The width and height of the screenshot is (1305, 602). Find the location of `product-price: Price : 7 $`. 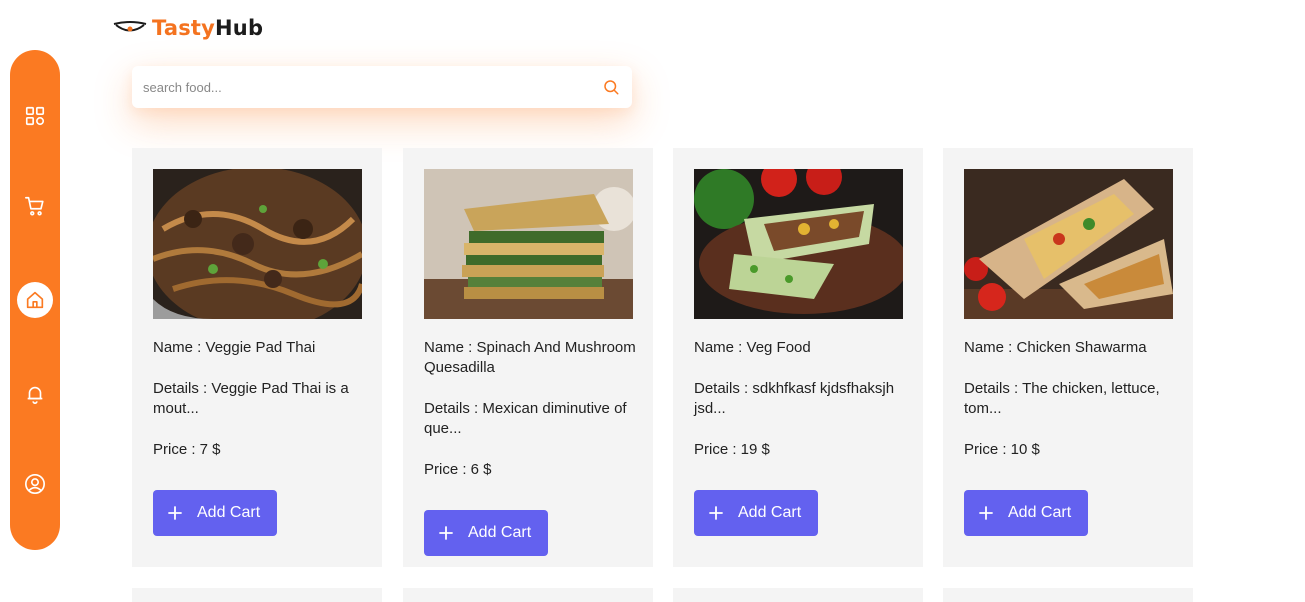

product-price: Price : 7 $ is located at coordinates (187, 449).